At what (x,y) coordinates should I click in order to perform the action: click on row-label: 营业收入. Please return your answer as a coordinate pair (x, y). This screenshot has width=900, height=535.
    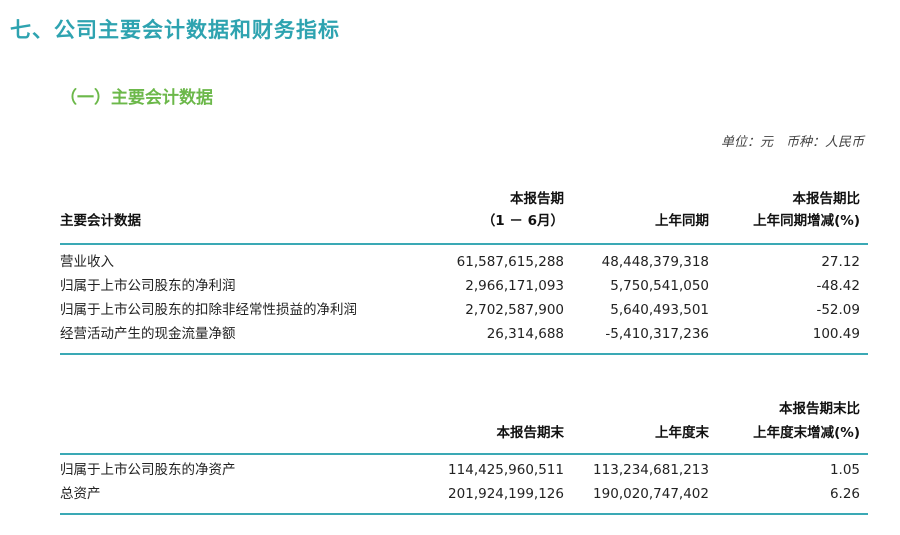
    Looking at the image, I should click on (87, 262).